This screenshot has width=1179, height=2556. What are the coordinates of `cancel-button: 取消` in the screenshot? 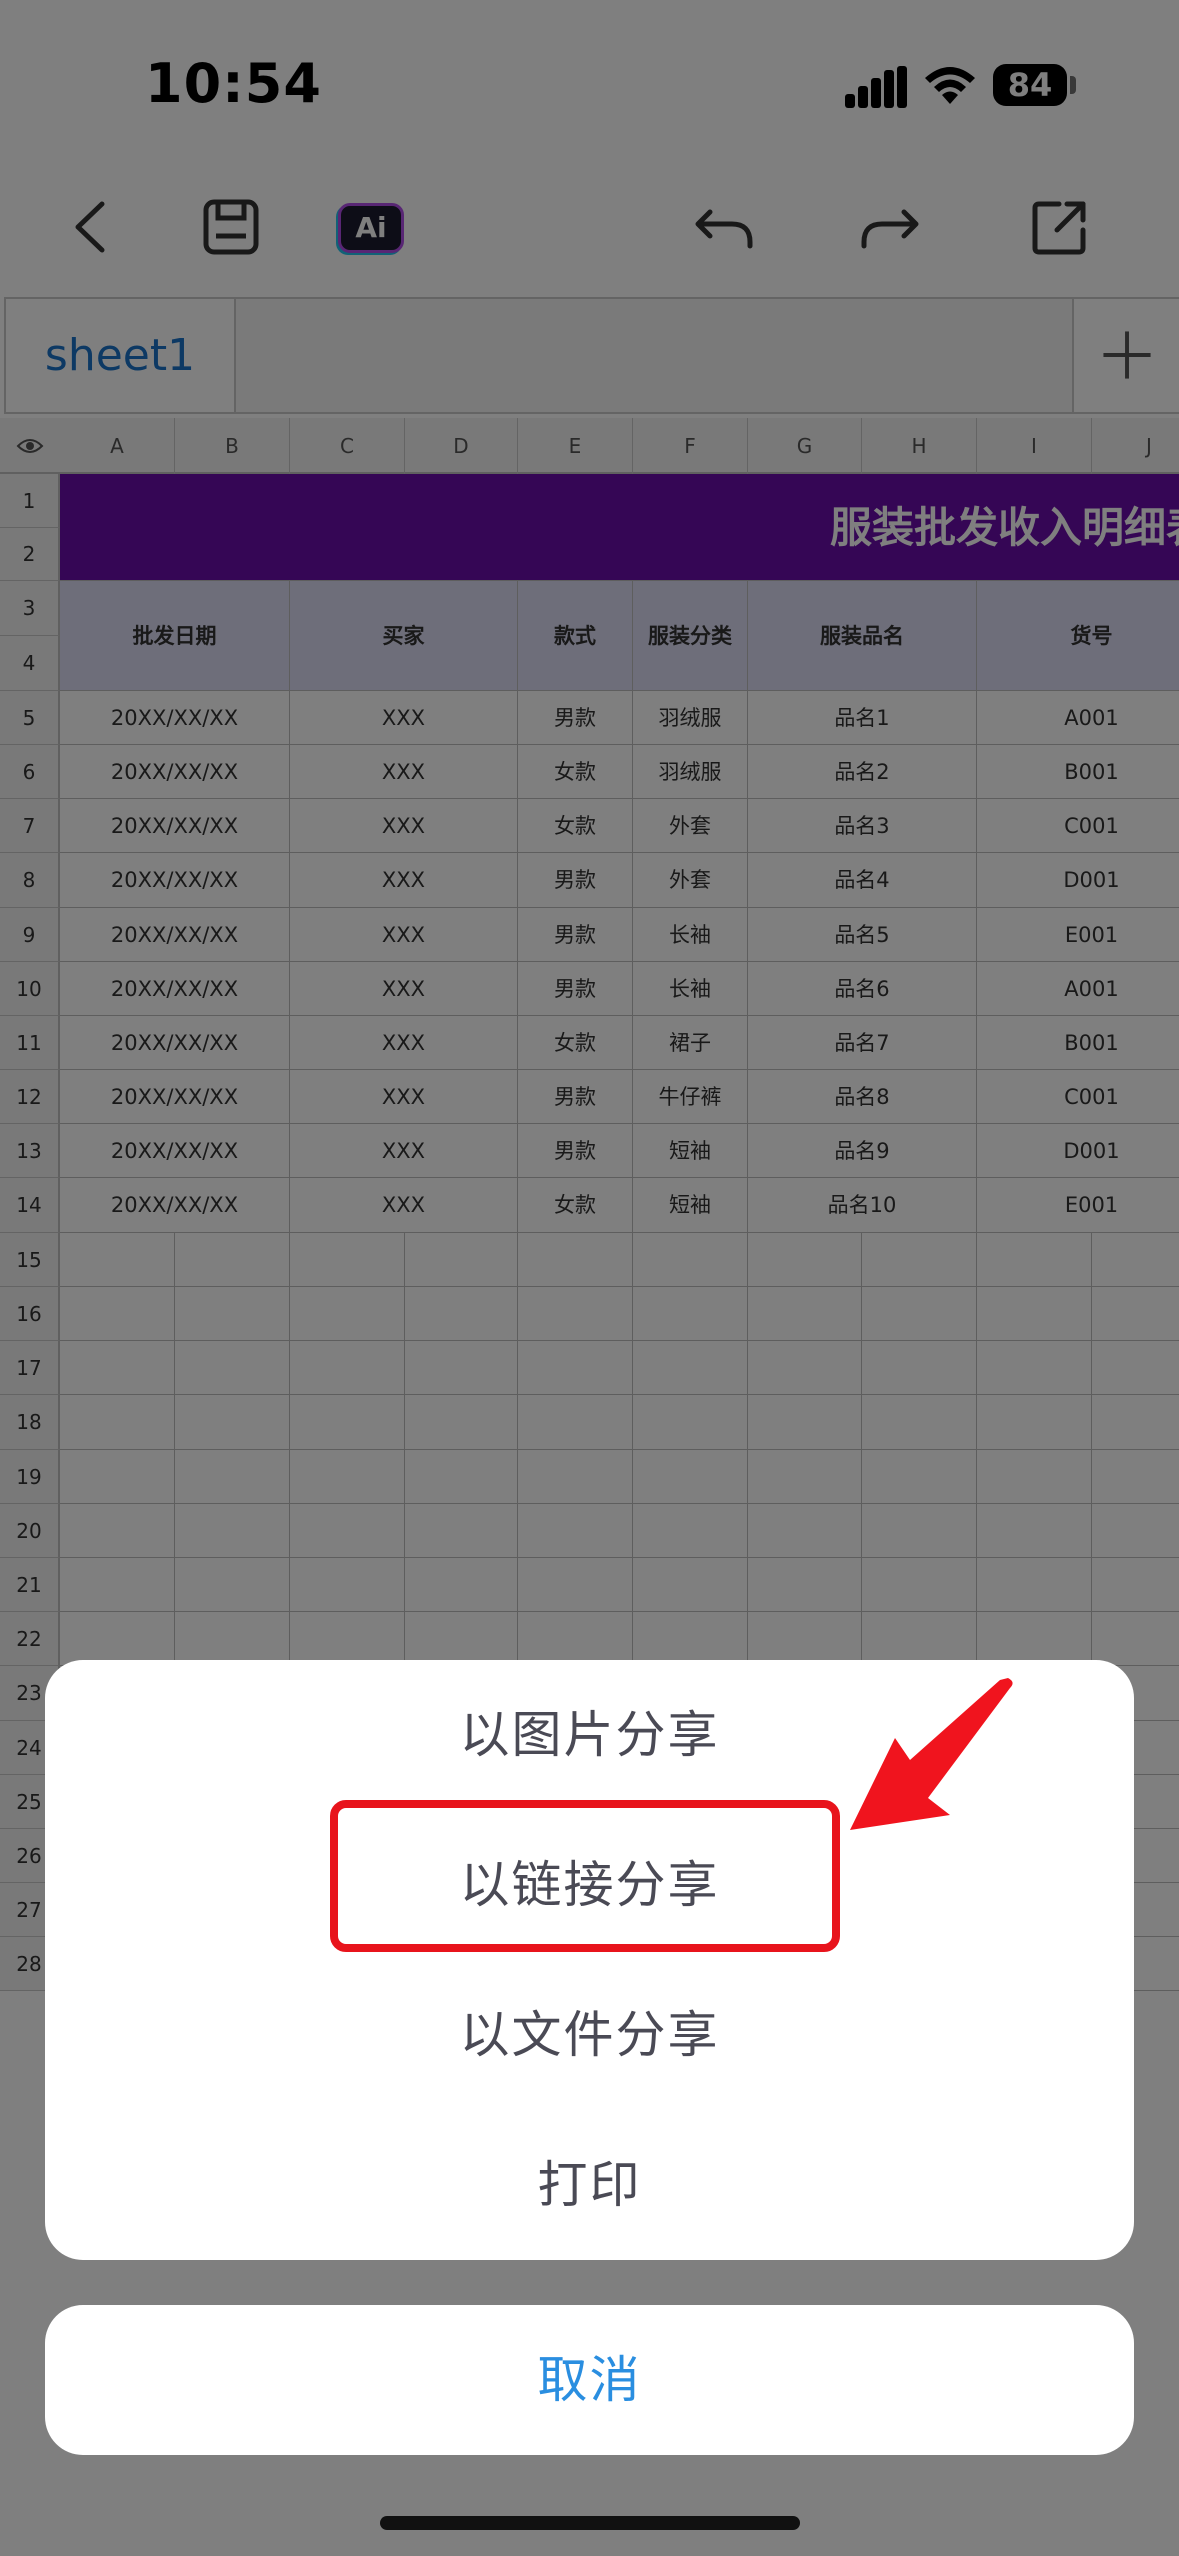 It's located at (589, 2380).